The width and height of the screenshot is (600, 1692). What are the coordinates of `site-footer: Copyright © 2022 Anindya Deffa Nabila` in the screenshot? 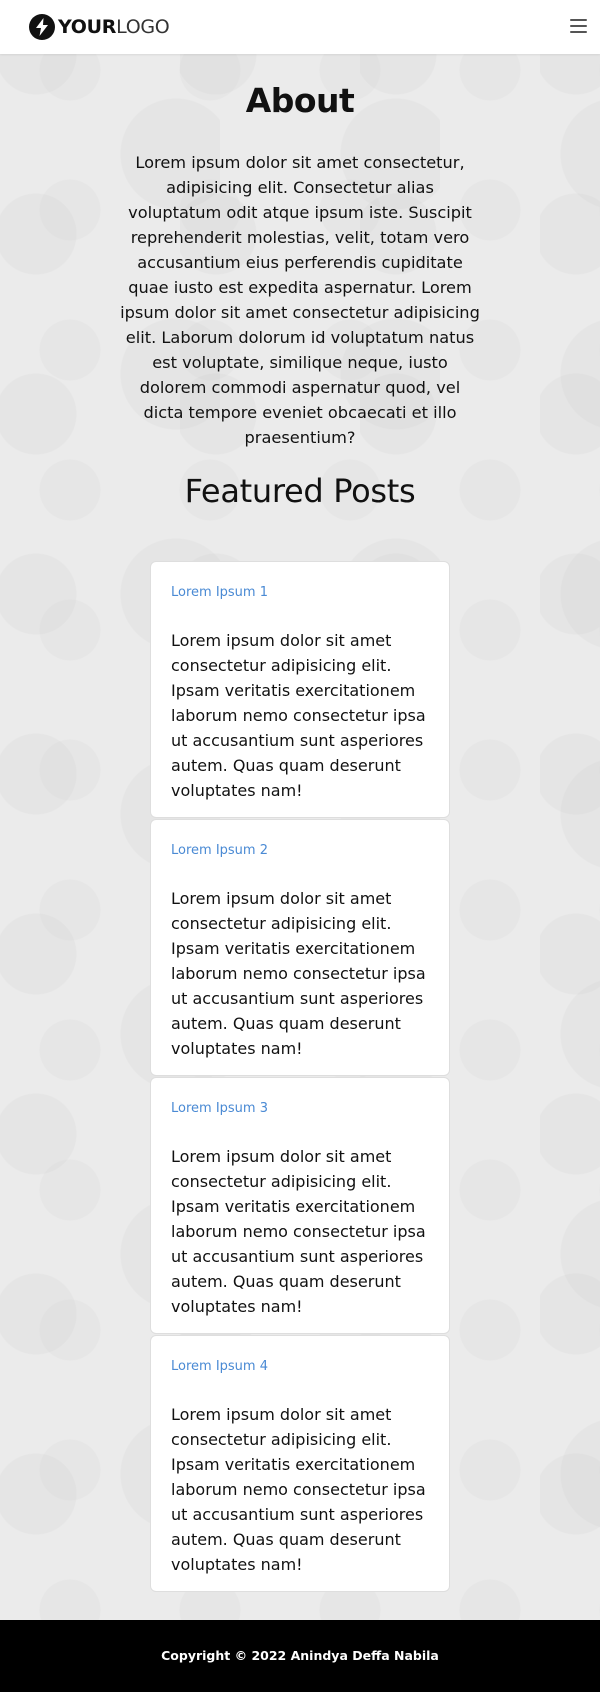 It's located at (300, 1656).